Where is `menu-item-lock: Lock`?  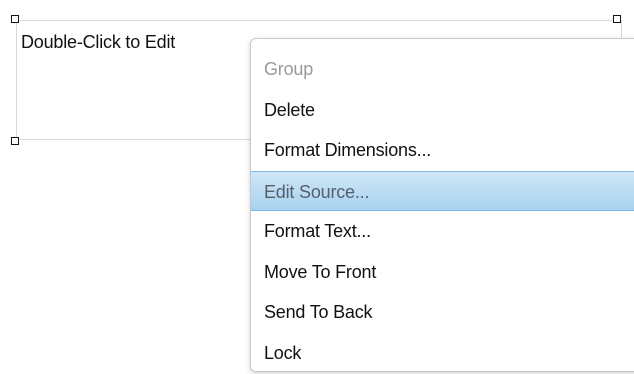 menu-item-lock: Lock is located at coordinates (442, 353).